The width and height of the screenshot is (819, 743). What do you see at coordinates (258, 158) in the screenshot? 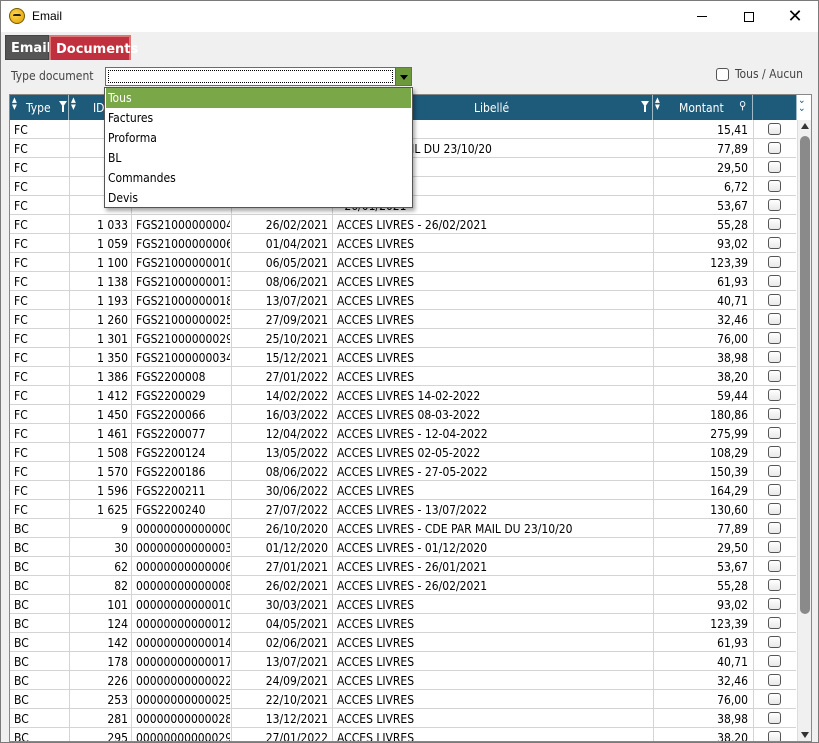
I see `dropdown-option: BL` at bounding box center [258, 158].